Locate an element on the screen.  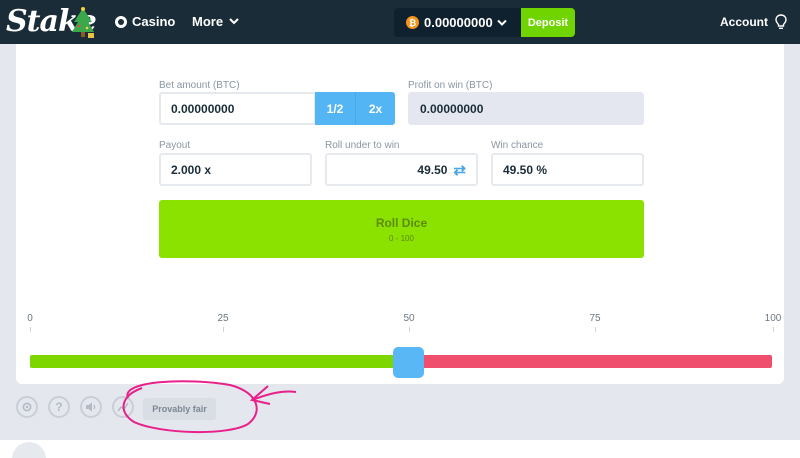
win-chance-label: Win chance is located at coordinates (517, 145).